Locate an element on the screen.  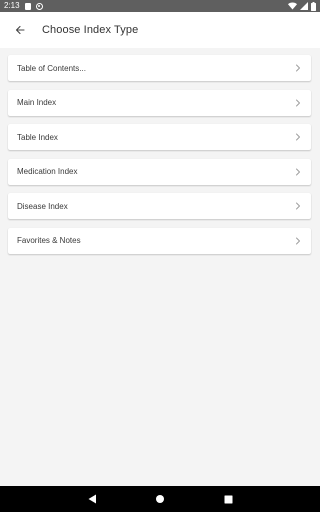
index-item-label: Disease Index is located at coordinates (42, 206).